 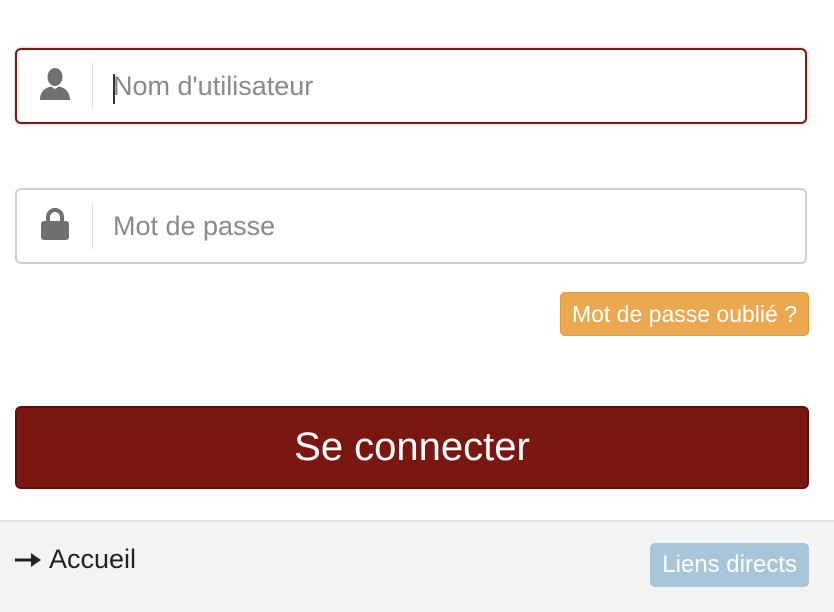 I want to click on direct-links-button: Liens directs, so click(x=729, y=565).